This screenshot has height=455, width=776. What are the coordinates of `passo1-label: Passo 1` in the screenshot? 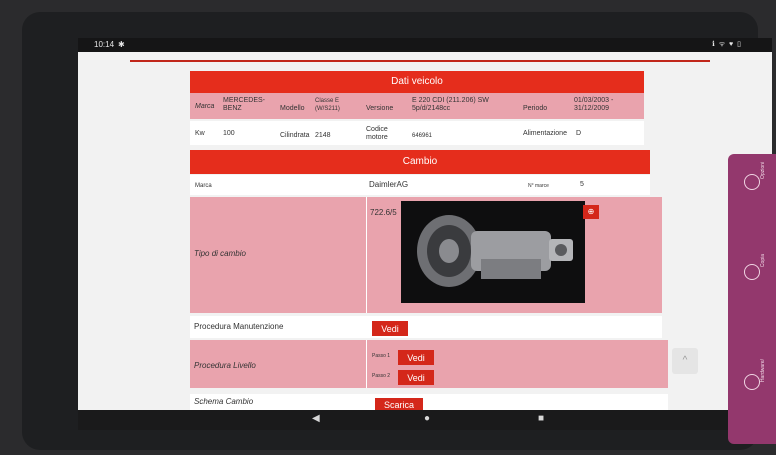 It's located at (381, 356).